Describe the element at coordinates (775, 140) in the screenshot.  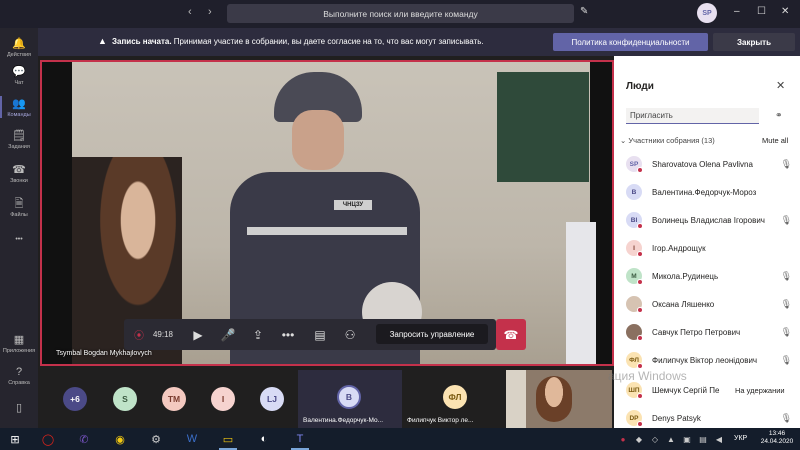
I see `mute-all-button: Mute all` at that location.